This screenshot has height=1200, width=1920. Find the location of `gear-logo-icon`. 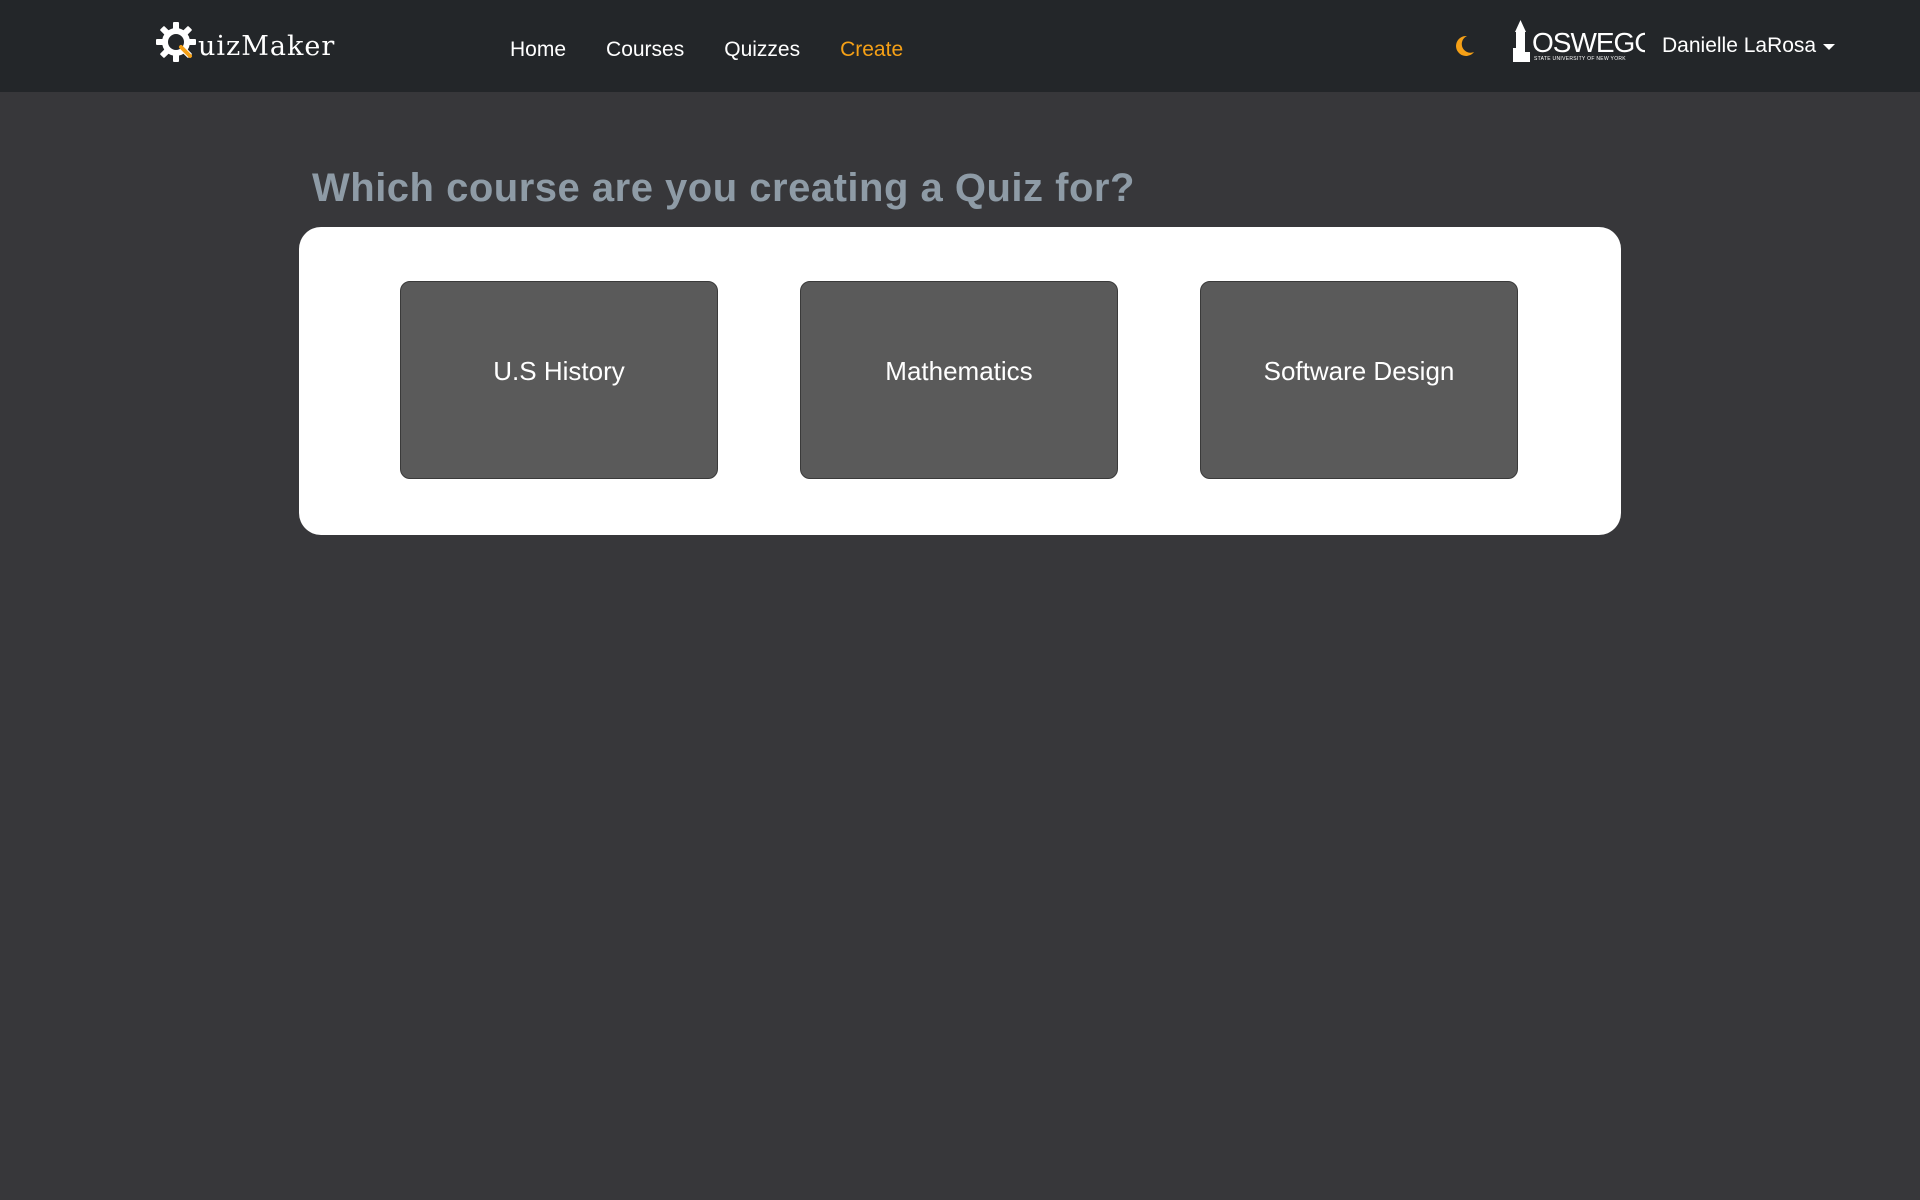

gear-logo-icon is located at coordinates (176, 42).